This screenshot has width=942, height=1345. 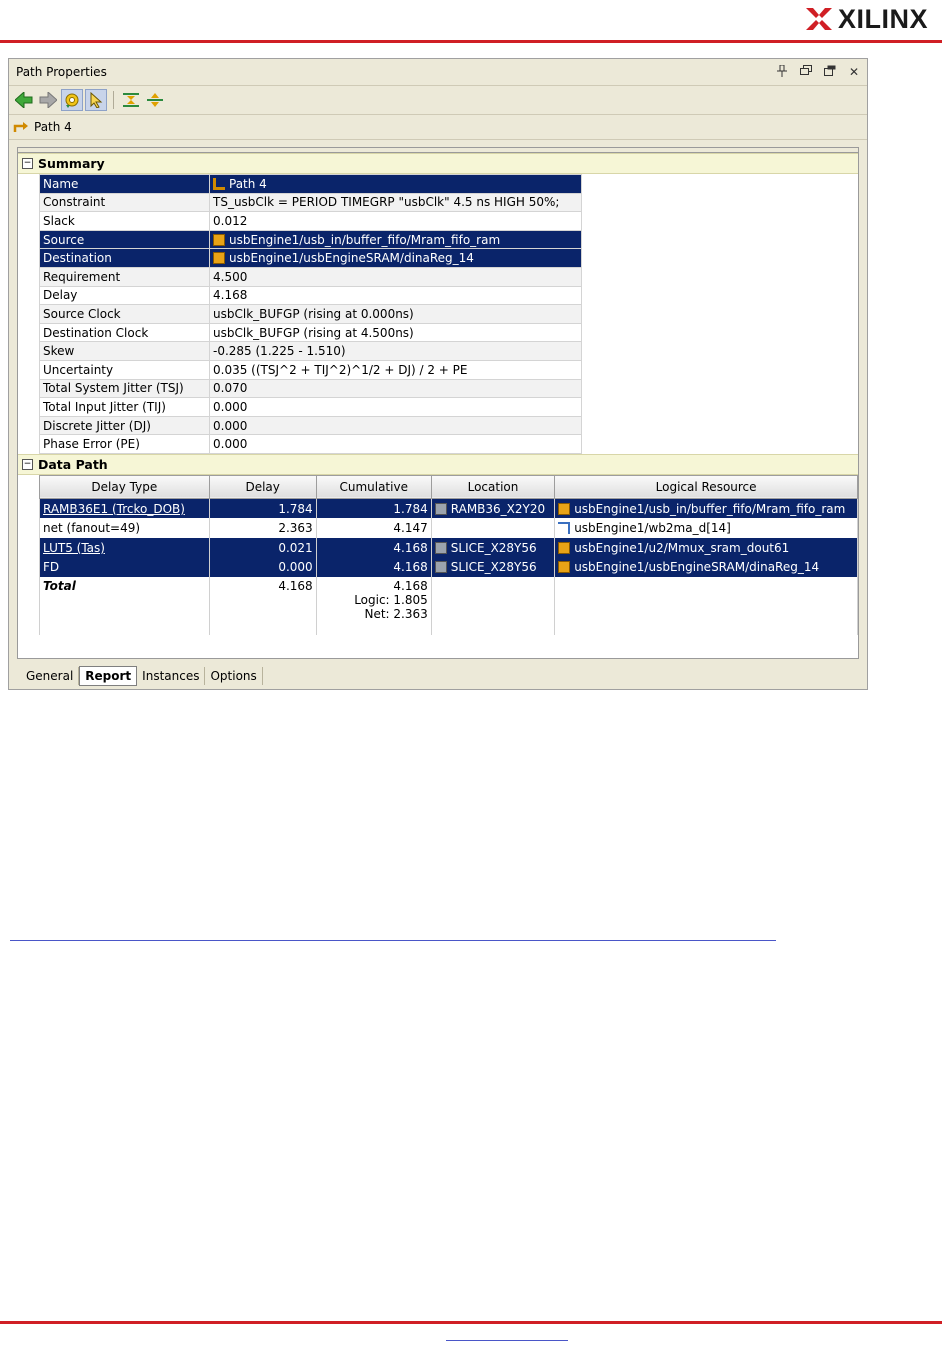 I want to click on summary-row: Phase Error (PE) 0.000, so click(x=310, y=444).